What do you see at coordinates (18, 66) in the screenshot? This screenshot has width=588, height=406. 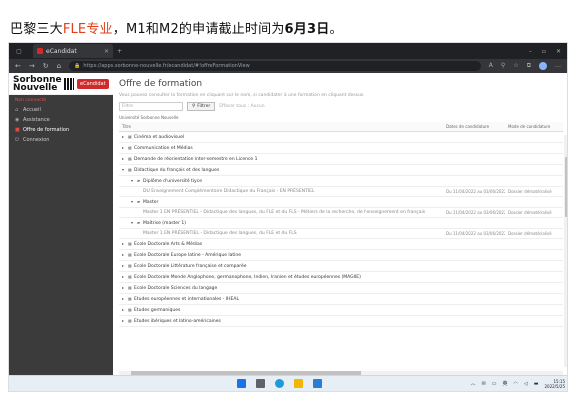 I see `back-icon: ←` at bounding box center [18, 66].